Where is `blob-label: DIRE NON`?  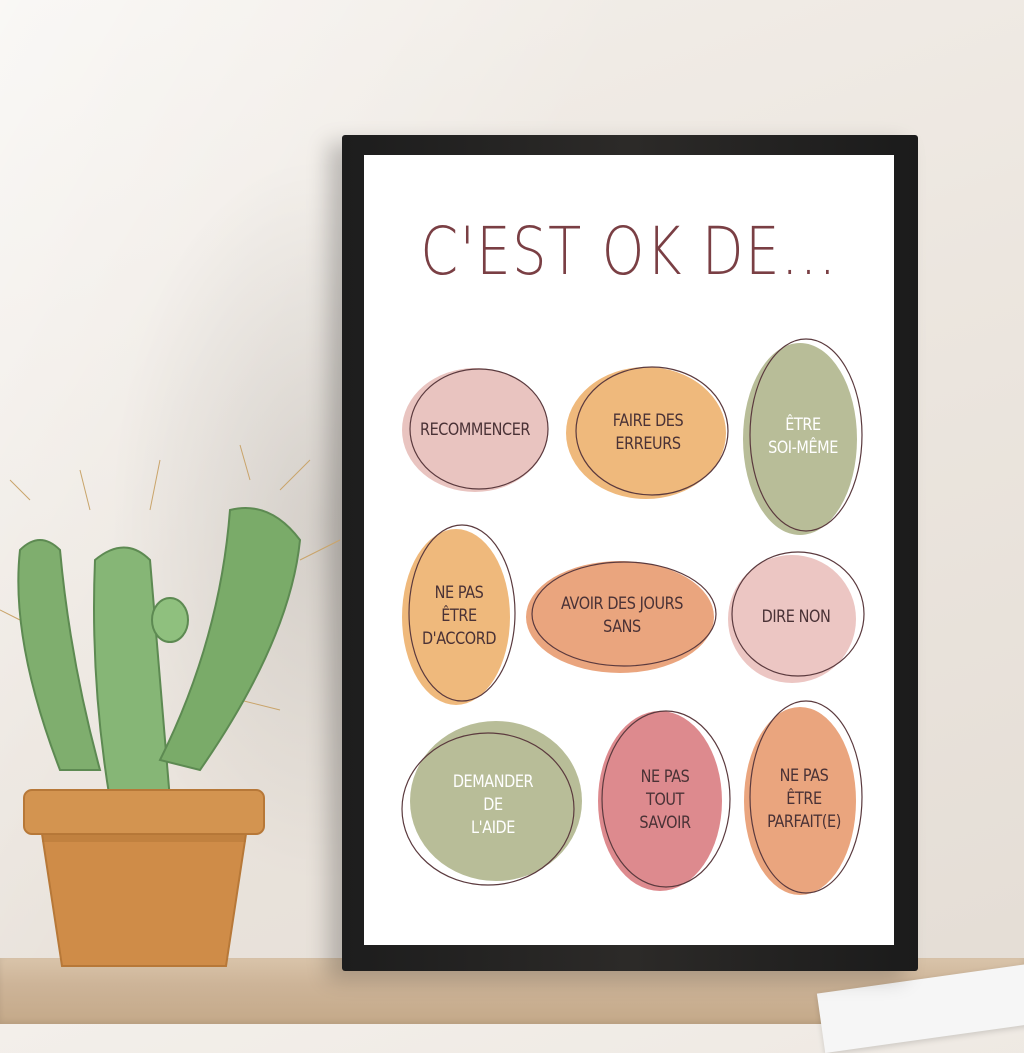
blob-label: DIRE NON is located at coordinates (796, 616).